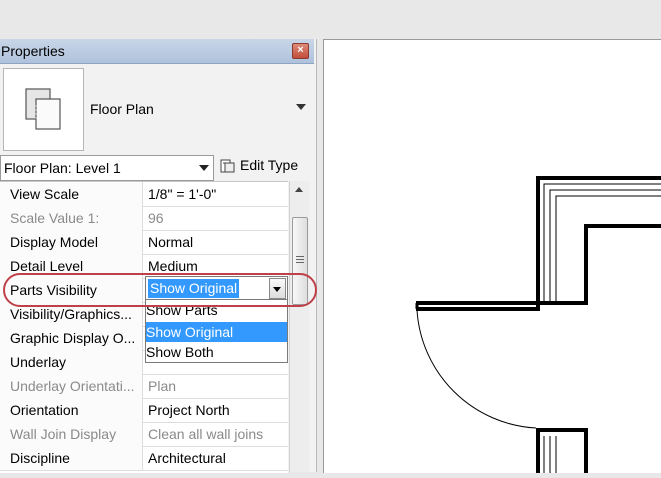  Describe the element at coordinates (217, 194) in the screenshot. I see `property-value: 1/8" = 1'-0"` at that location.